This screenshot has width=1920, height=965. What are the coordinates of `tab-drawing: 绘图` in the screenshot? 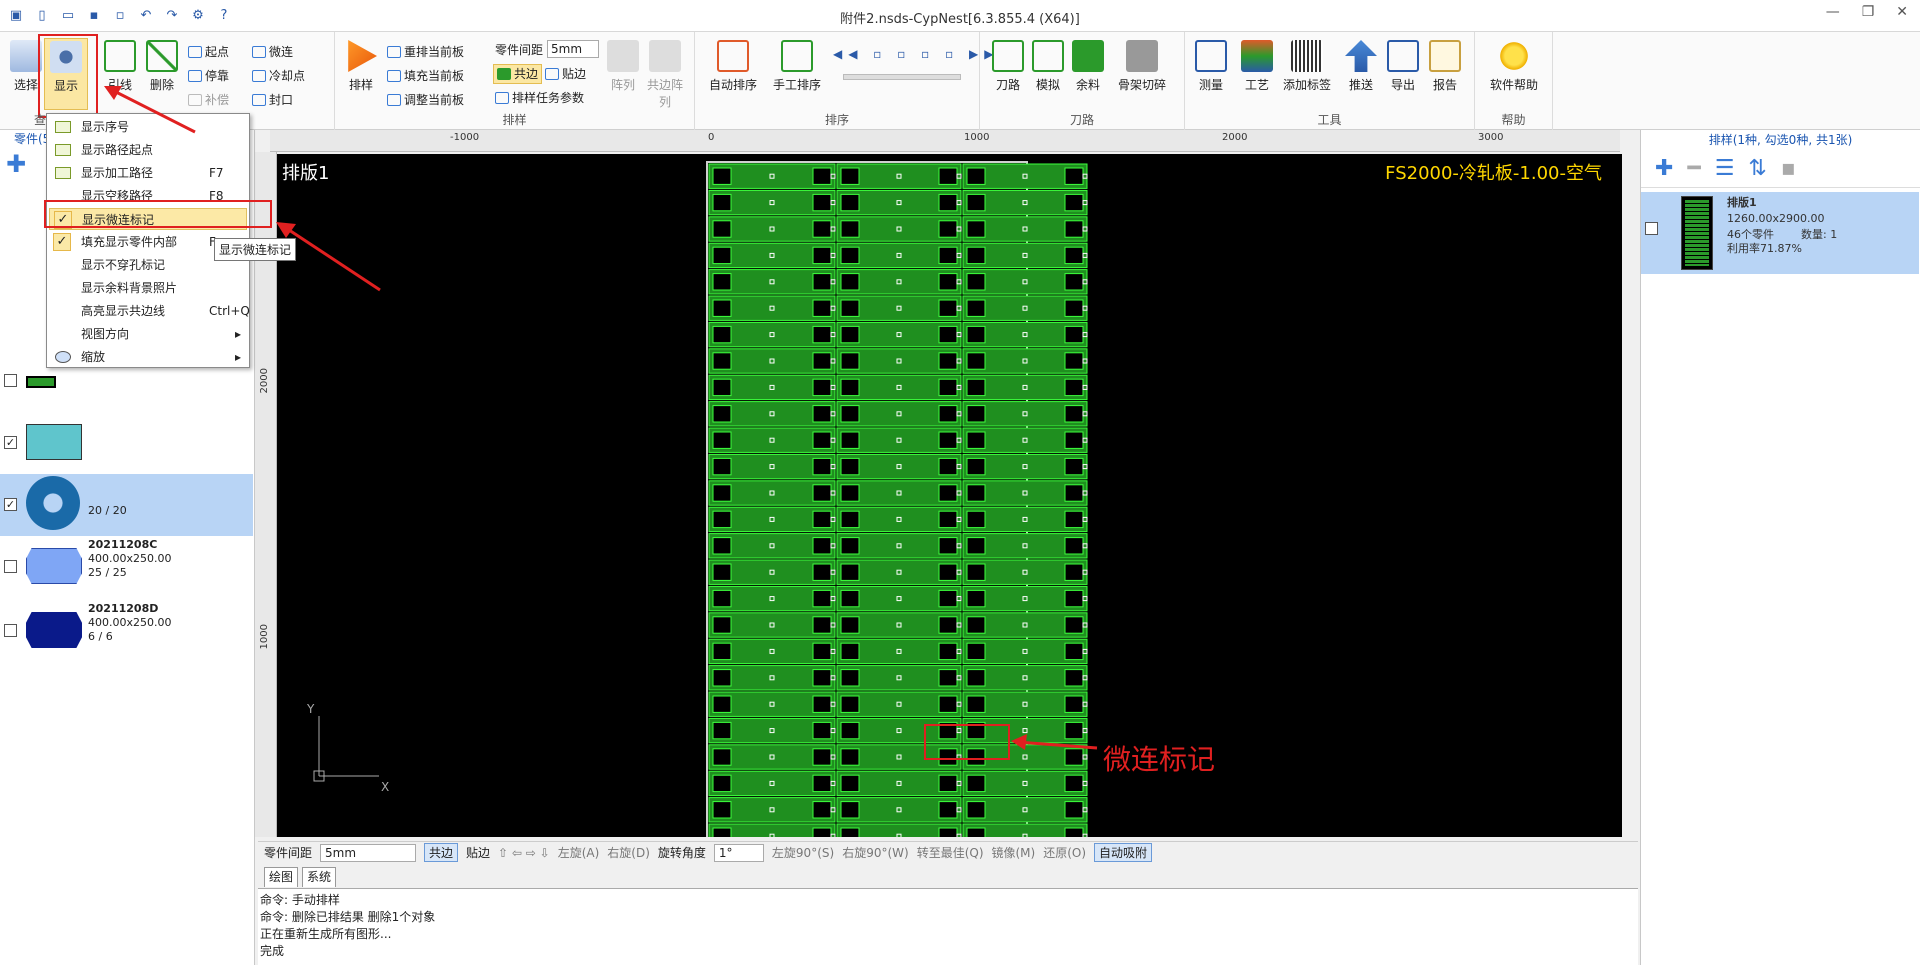 It's located at (281, 877).